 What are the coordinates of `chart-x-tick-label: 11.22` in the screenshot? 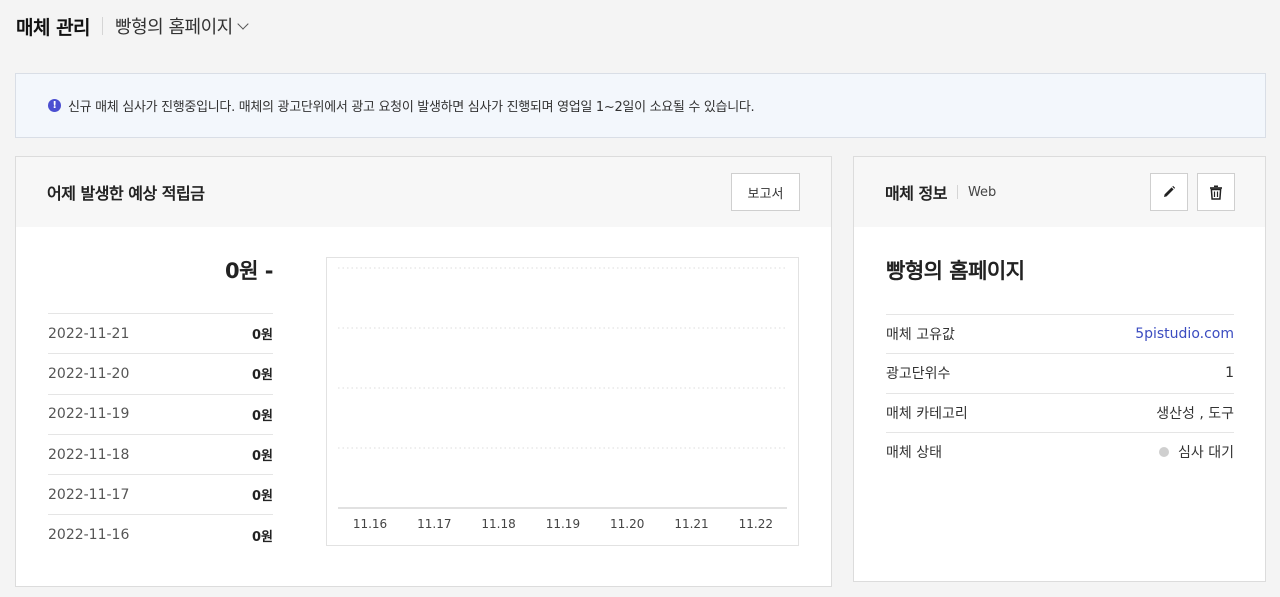 It's located at (756, 524).